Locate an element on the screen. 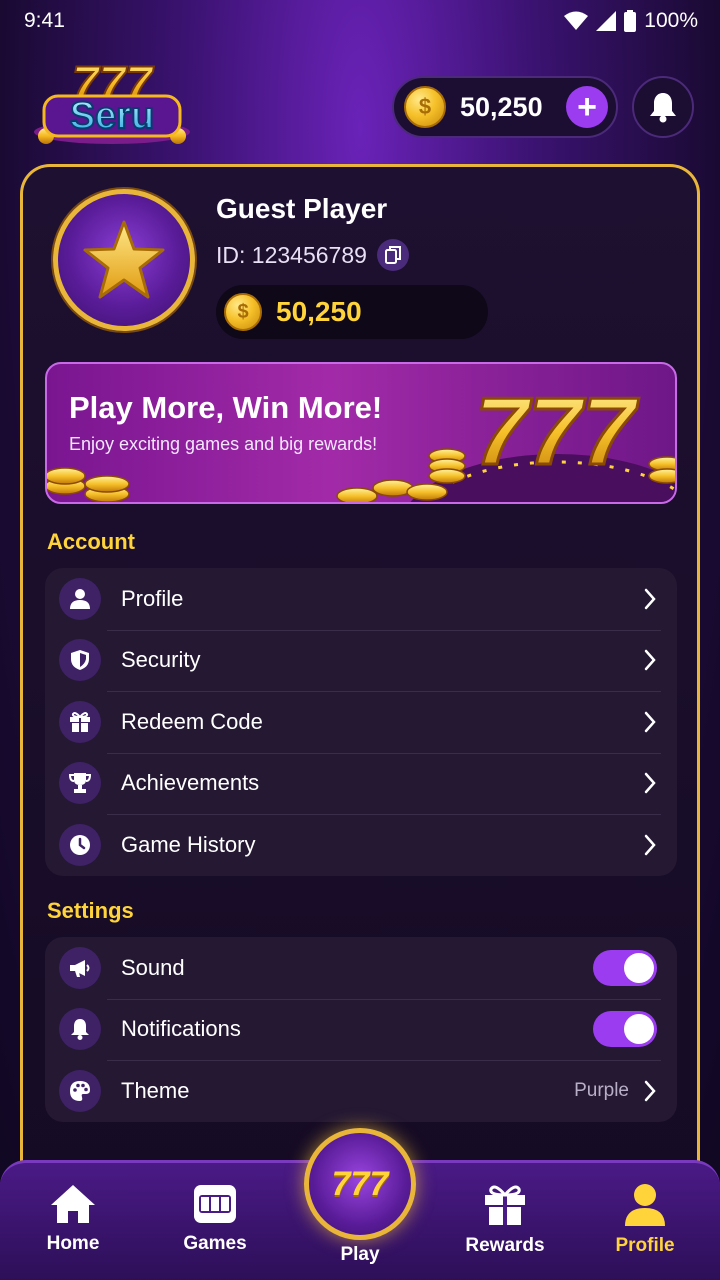 Image resolution: width=720 pixels, height=1280 pixels. settings-item-notifications: Notifications is located at coordinates (361, 1029).